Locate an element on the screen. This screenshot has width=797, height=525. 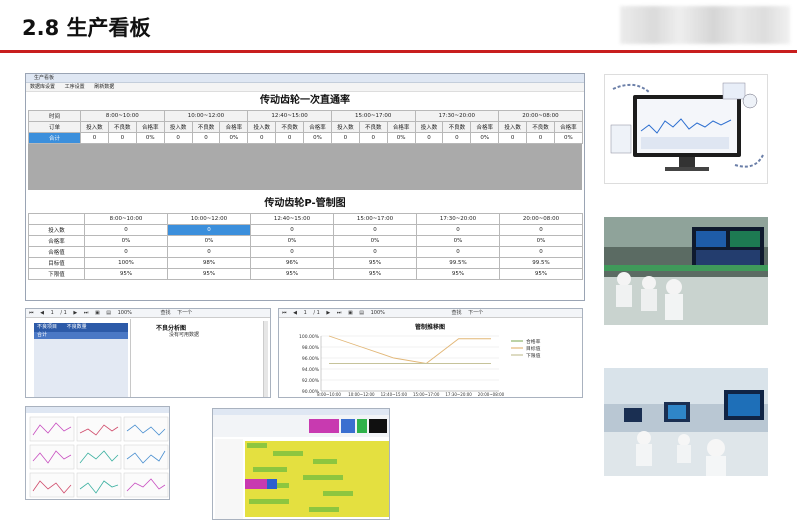
period-header: 17:30~20:00 is located at coordinates (457, 116).